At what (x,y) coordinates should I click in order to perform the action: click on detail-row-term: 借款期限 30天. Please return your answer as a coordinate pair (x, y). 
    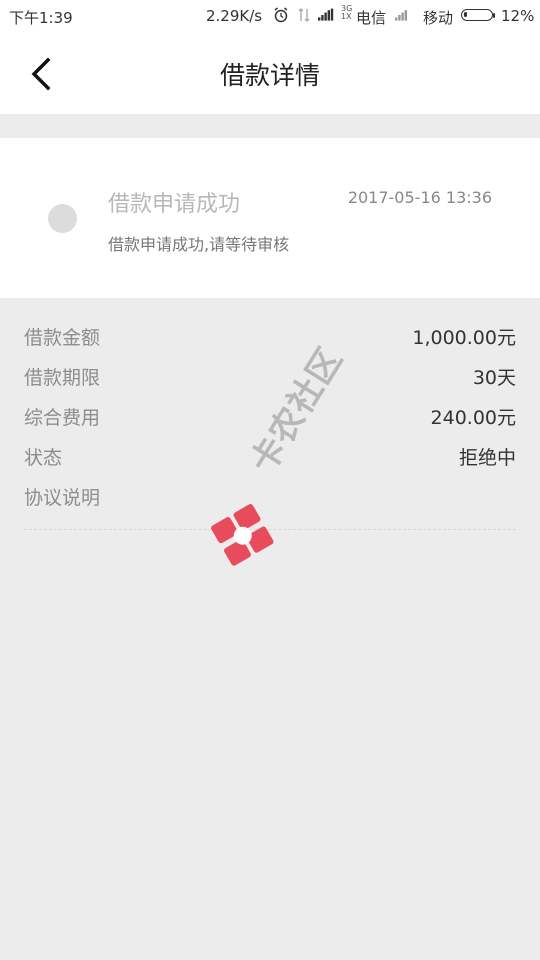
    Looking at the image, I should click on (270, 378).